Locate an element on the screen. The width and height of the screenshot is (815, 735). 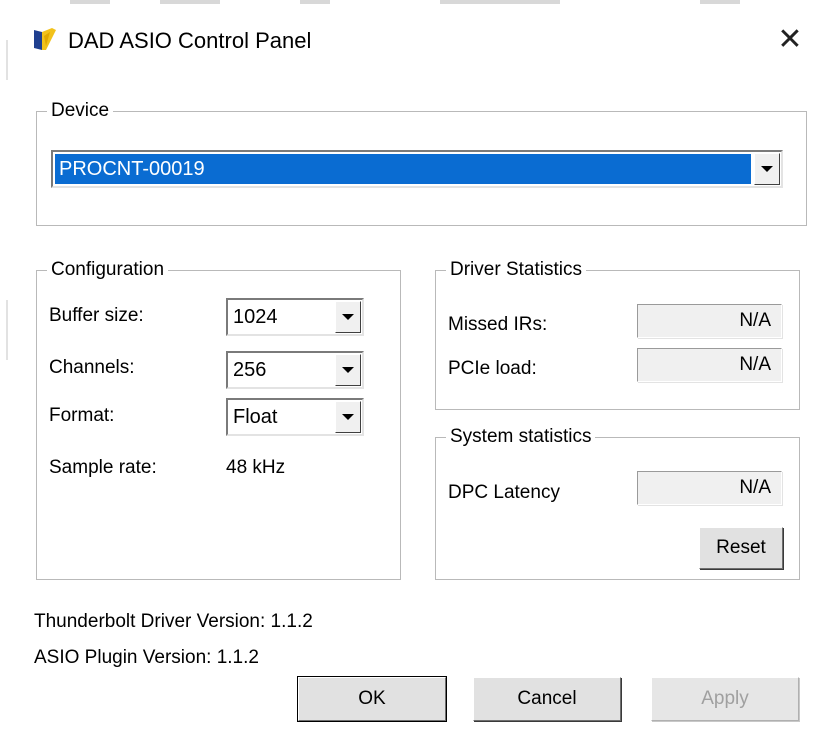
channels-select: 256 is located at coordinates (295, 370).